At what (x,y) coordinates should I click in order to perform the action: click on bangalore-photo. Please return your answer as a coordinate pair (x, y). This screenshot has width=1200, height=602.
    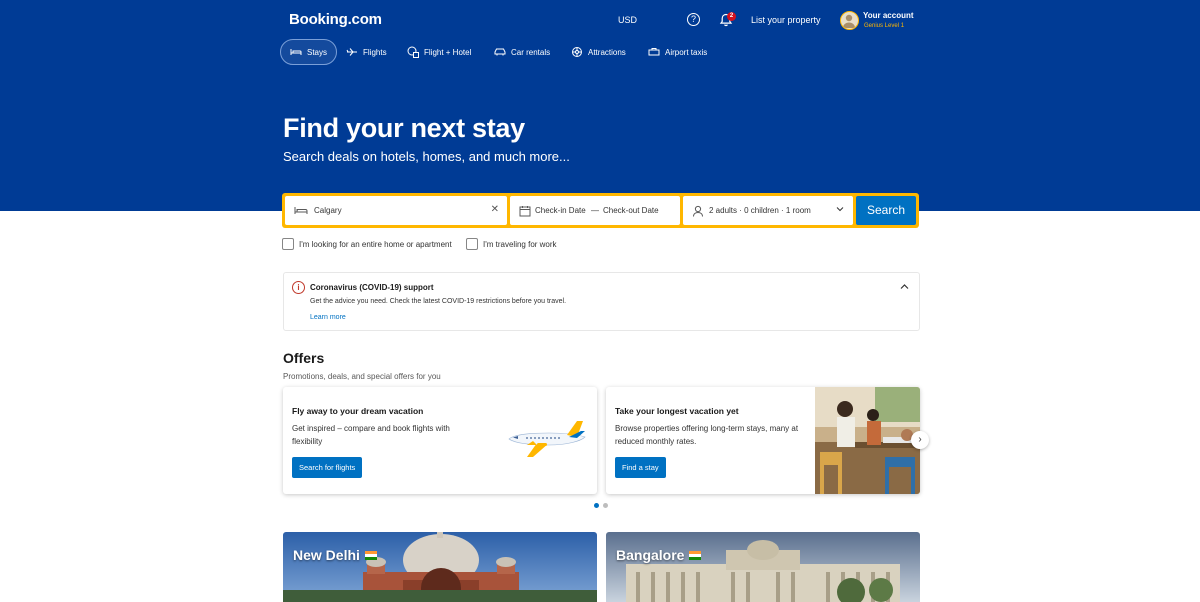
    Looking at the image, I should click on (763, 567).